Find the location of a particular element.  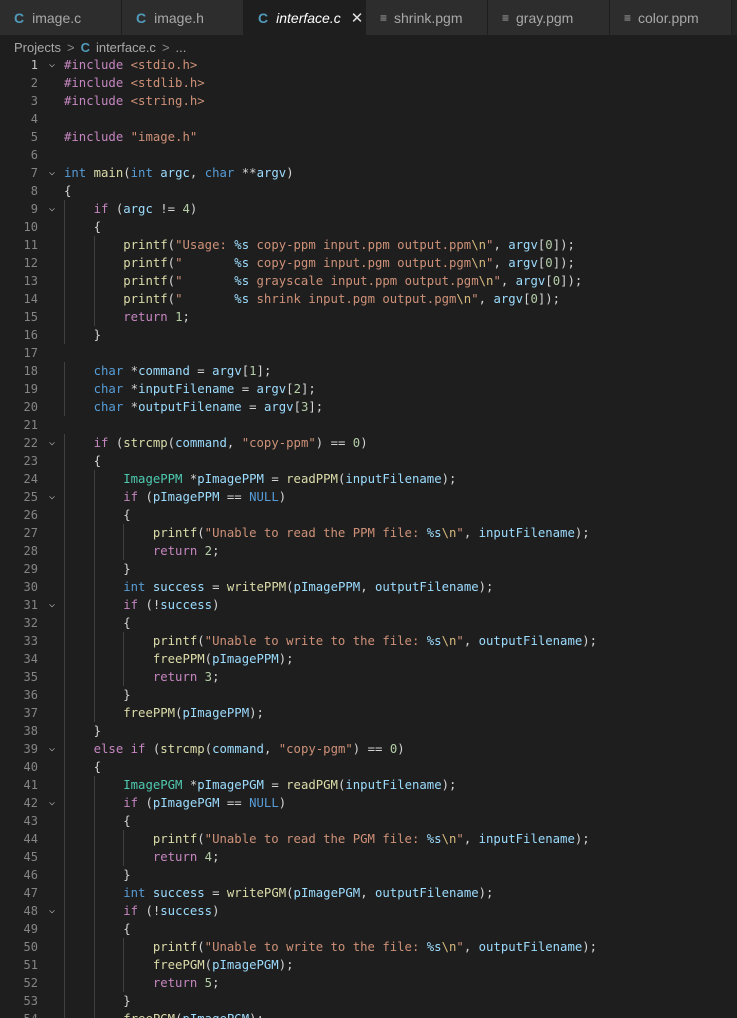

tab-label: shrink.pgm is located at coordinates (428, 17).